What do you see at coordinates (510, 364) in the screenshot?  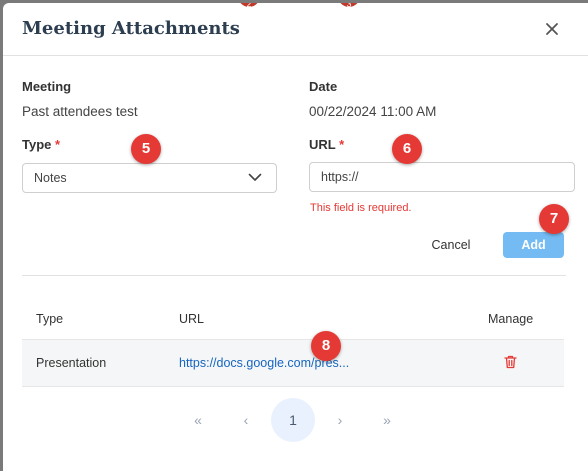 I see `trash-icon` at bounding box center [510, 364].